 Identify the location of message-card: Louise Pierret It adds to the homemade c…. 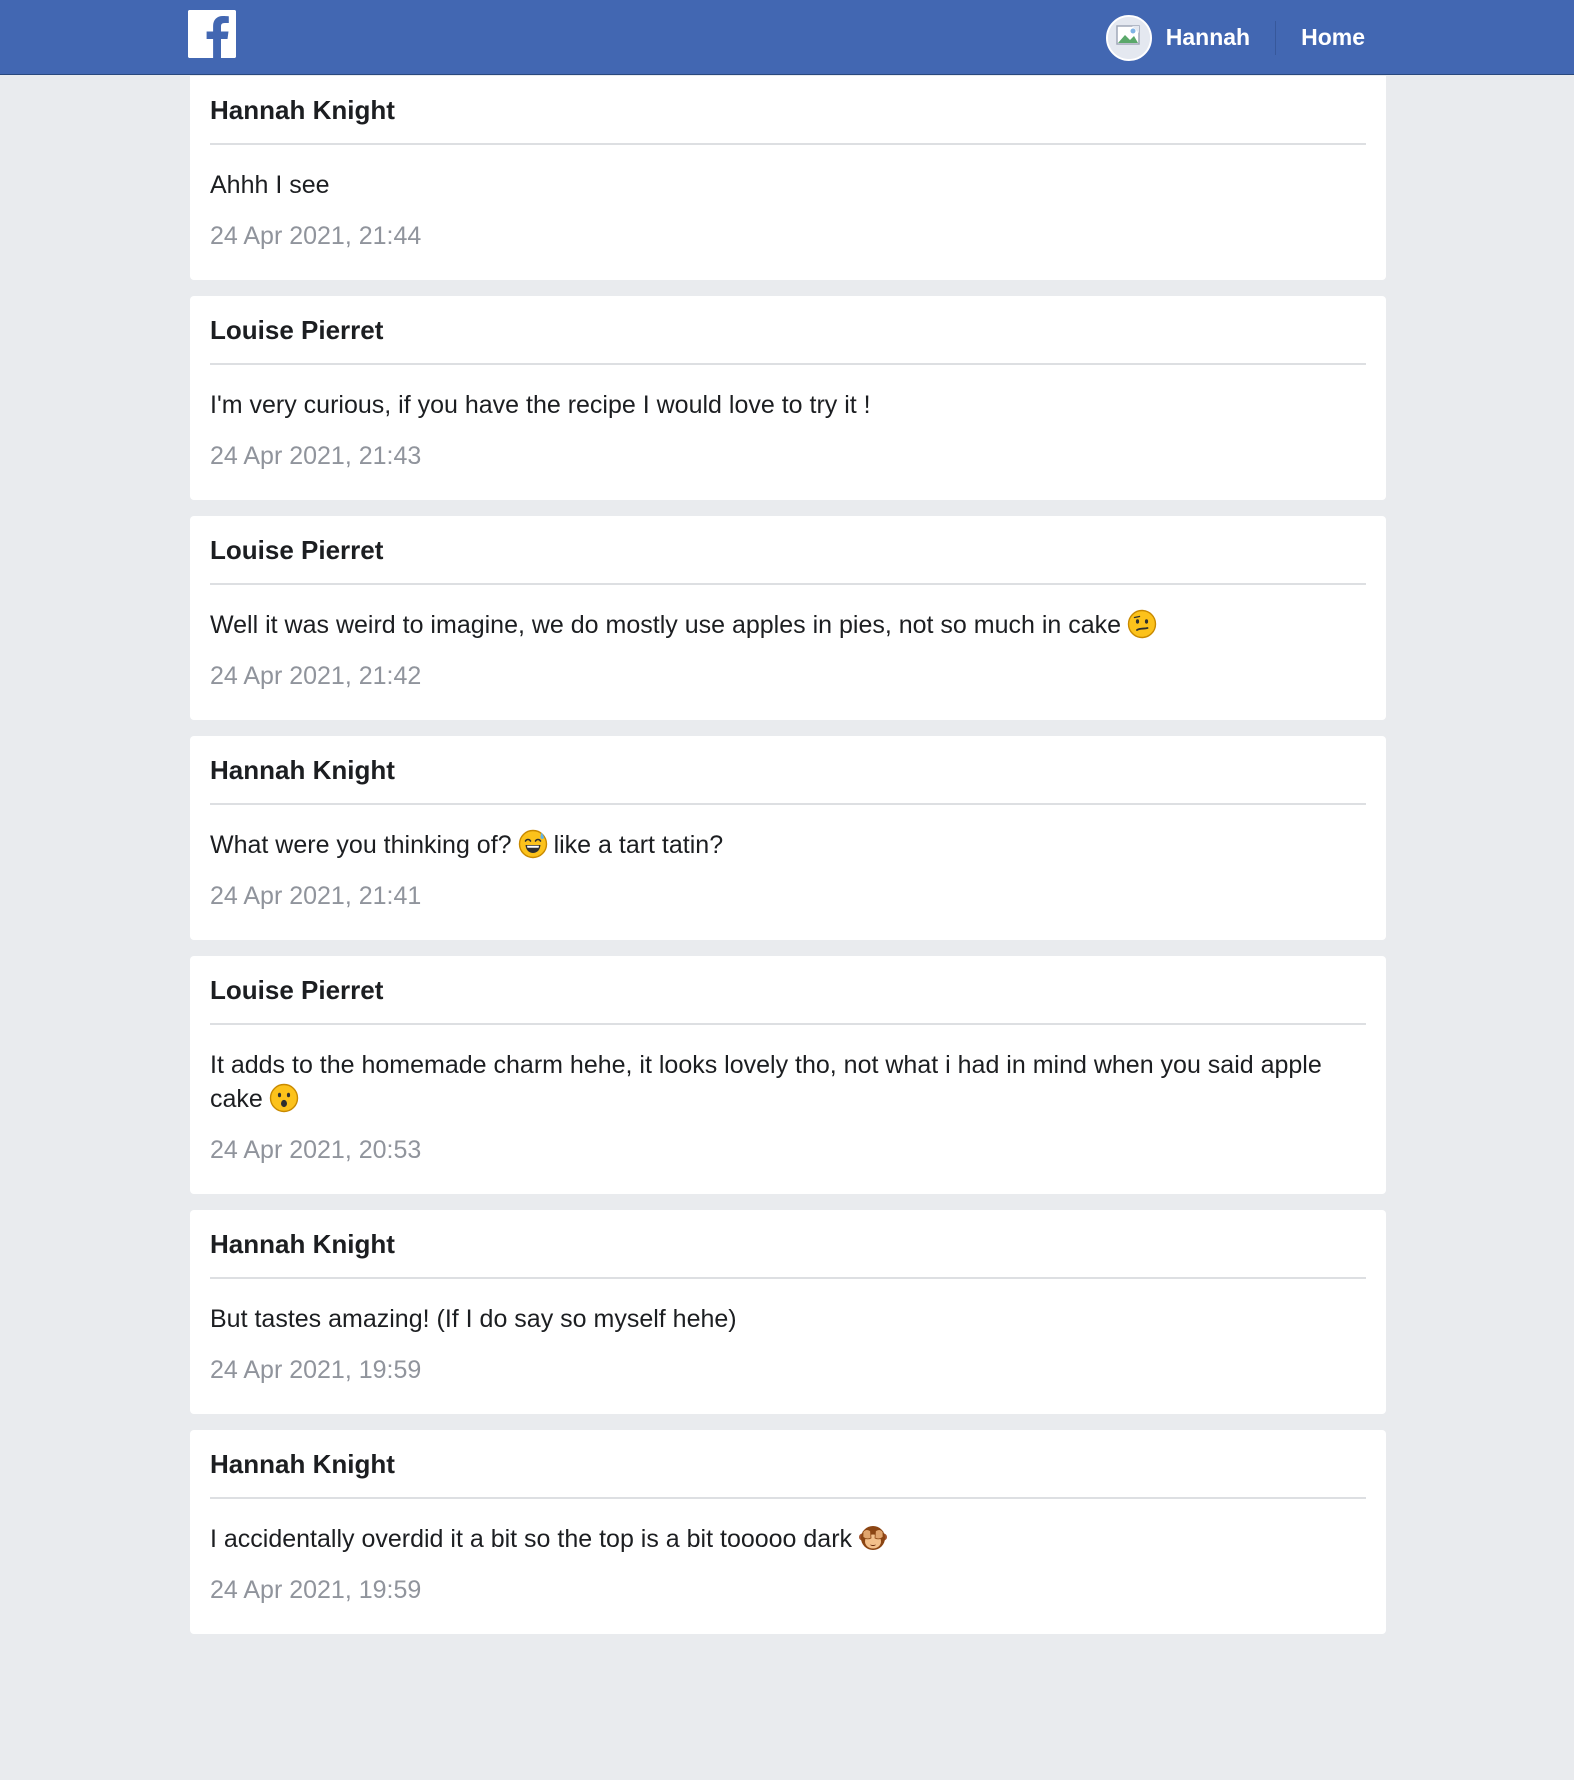
(788, 1075).